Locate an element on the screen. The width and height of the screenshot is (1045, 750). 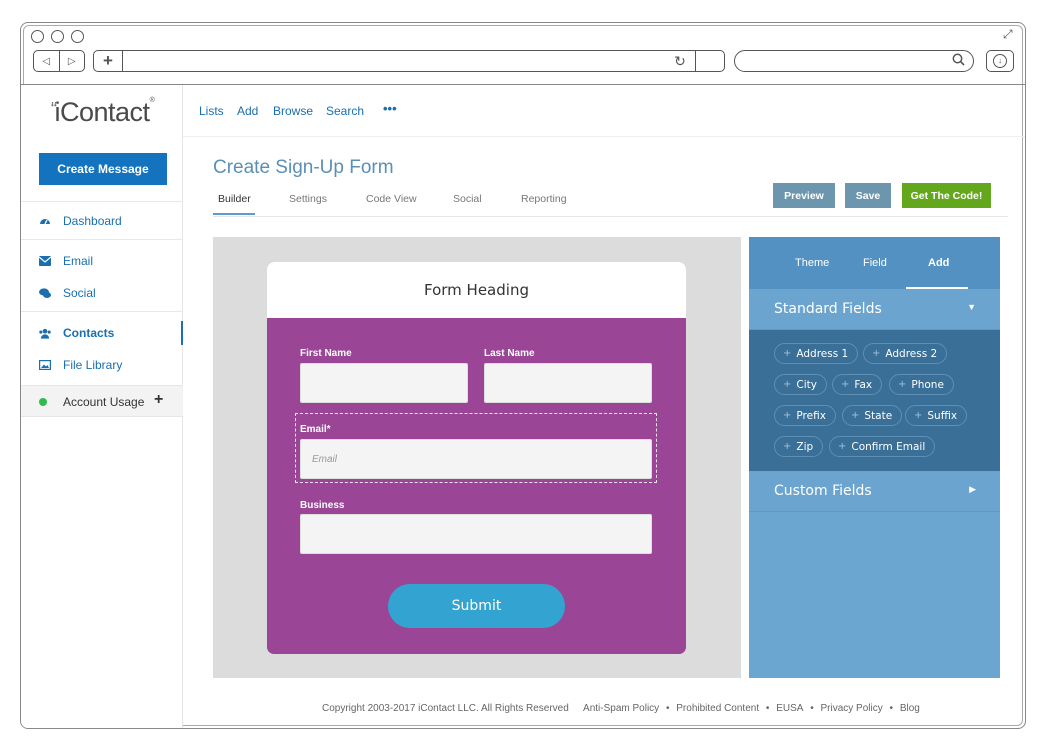
standard-fields-header: Standard Fields ▼ is located at coordinates (874, 309).